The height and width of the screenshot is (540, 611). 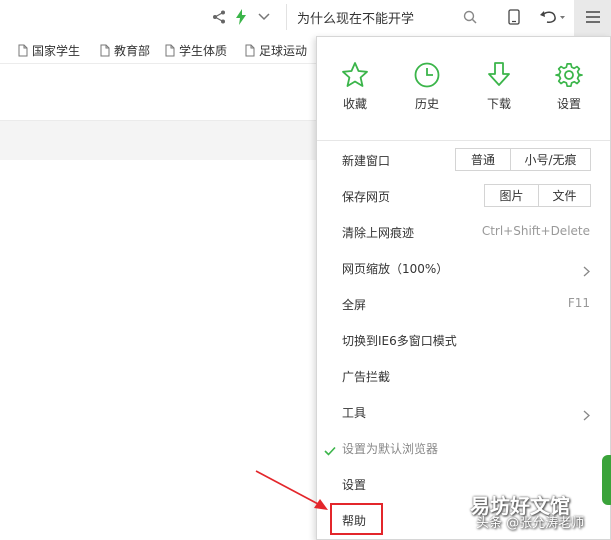 I want to click on history-button: 历史, so click(x=427, y=86).